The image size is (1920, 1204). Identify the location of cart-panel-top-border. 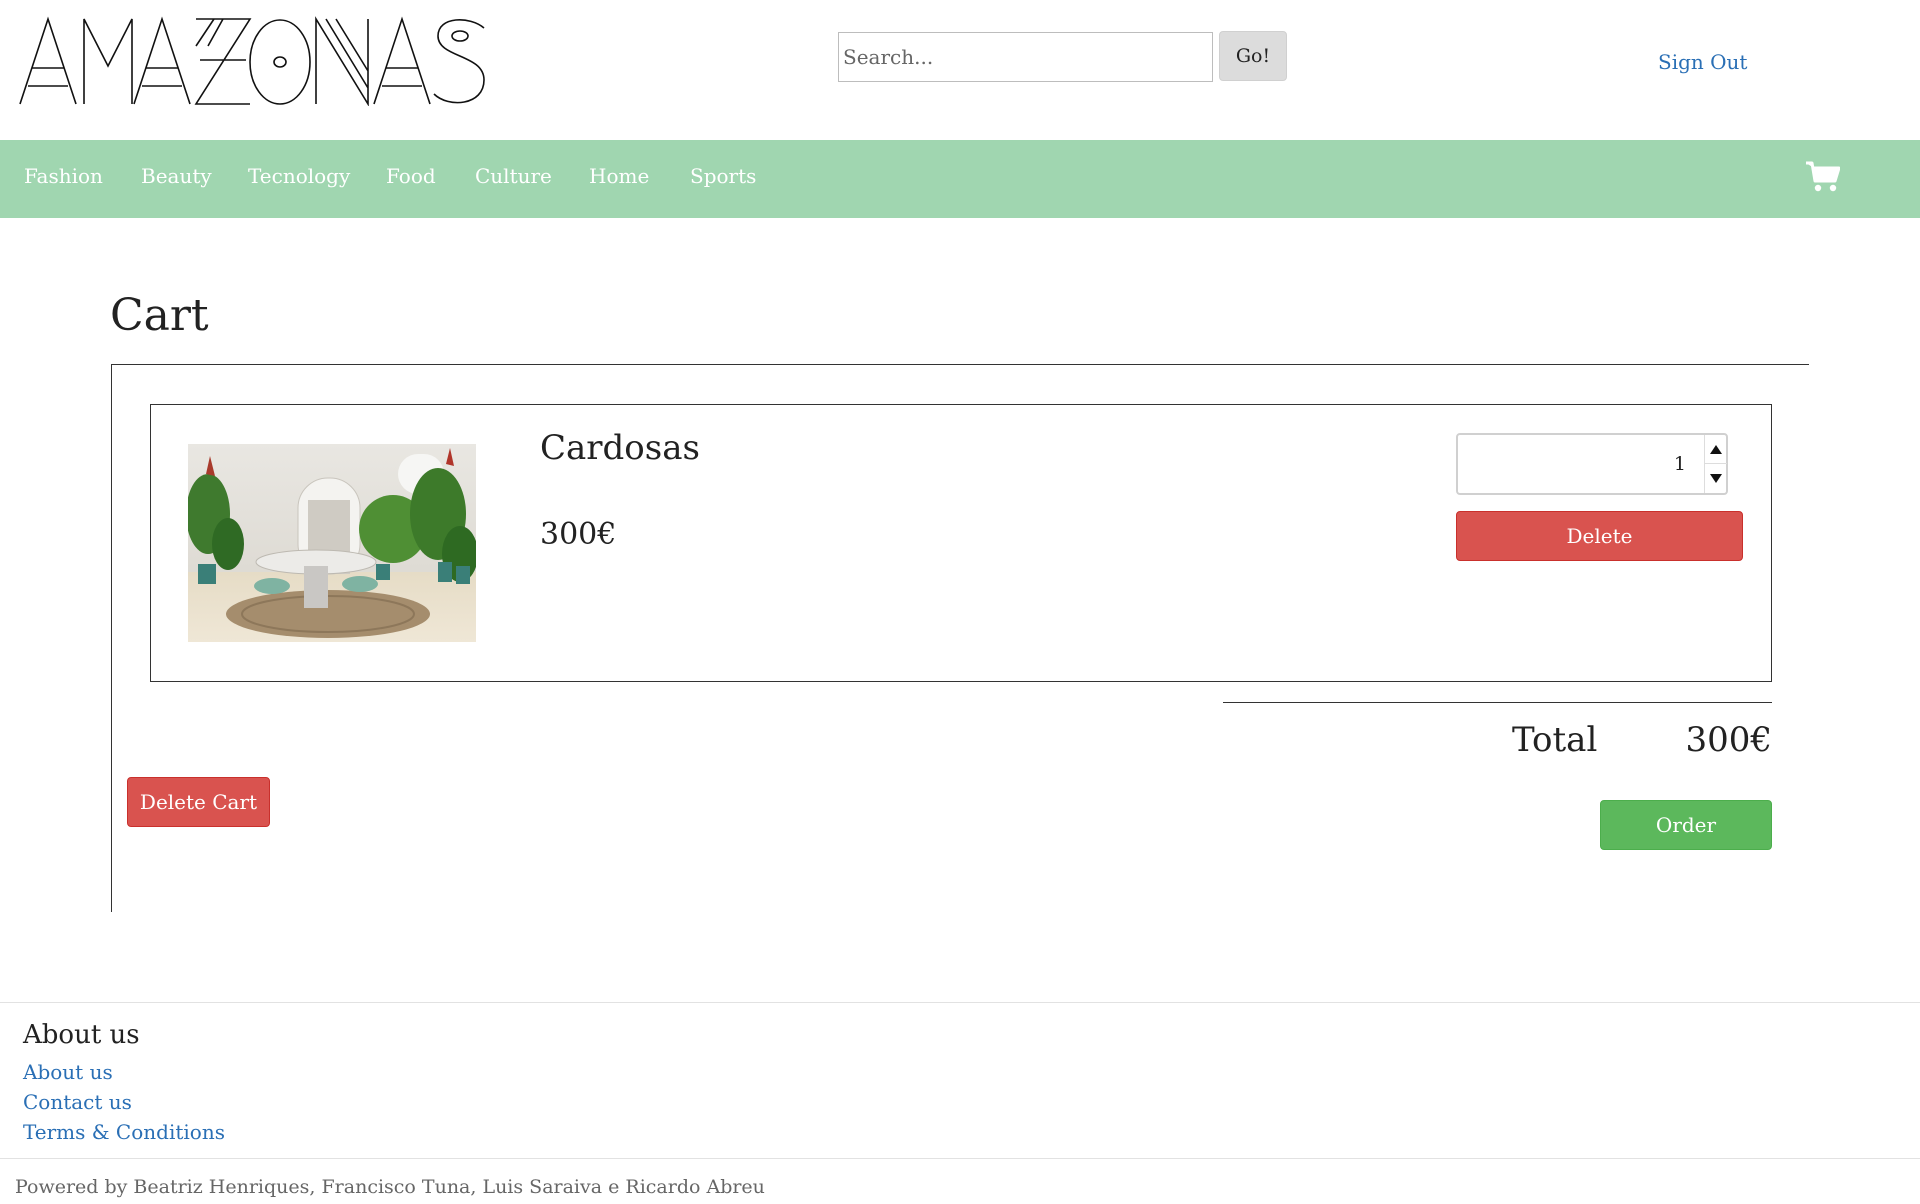
(960, 364).